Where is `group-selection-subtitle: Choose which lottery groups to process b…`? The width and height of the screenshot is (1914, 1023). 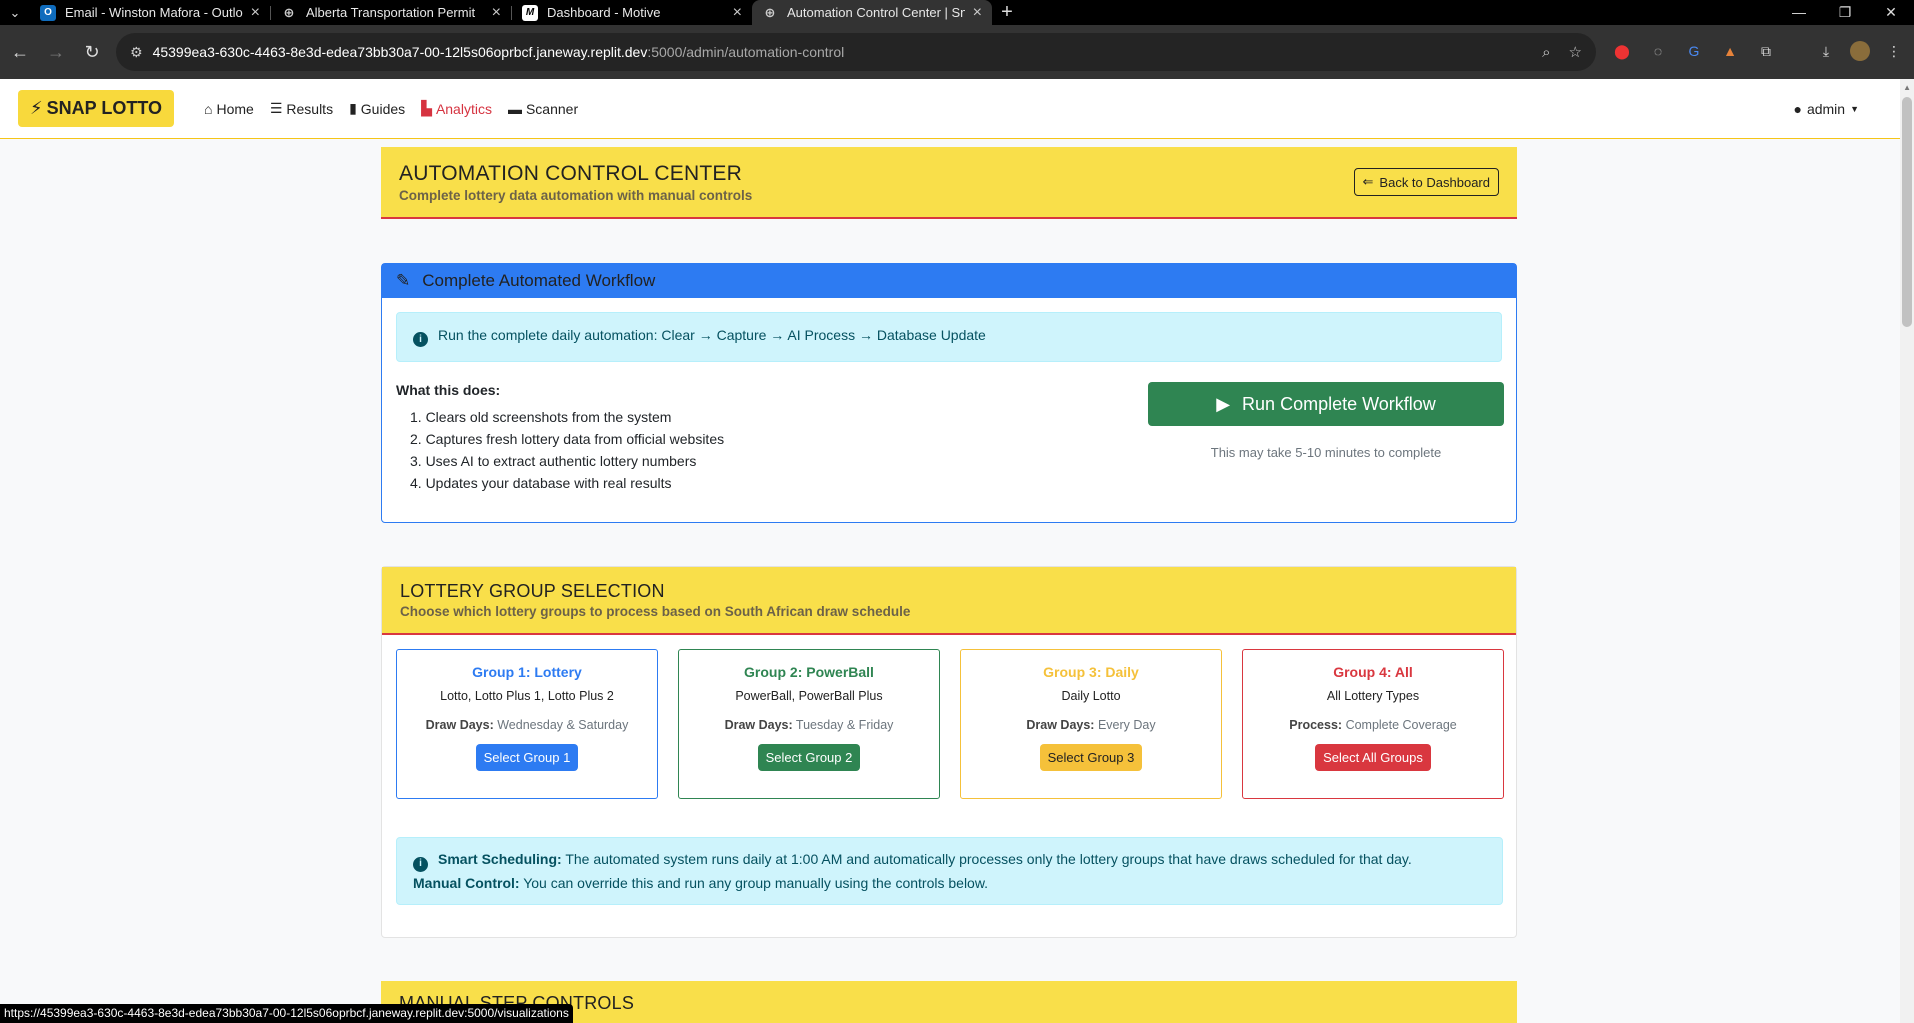 group-selection-subtitle: Choose which lottery groups to process b… is located at coordinates (655, 611).